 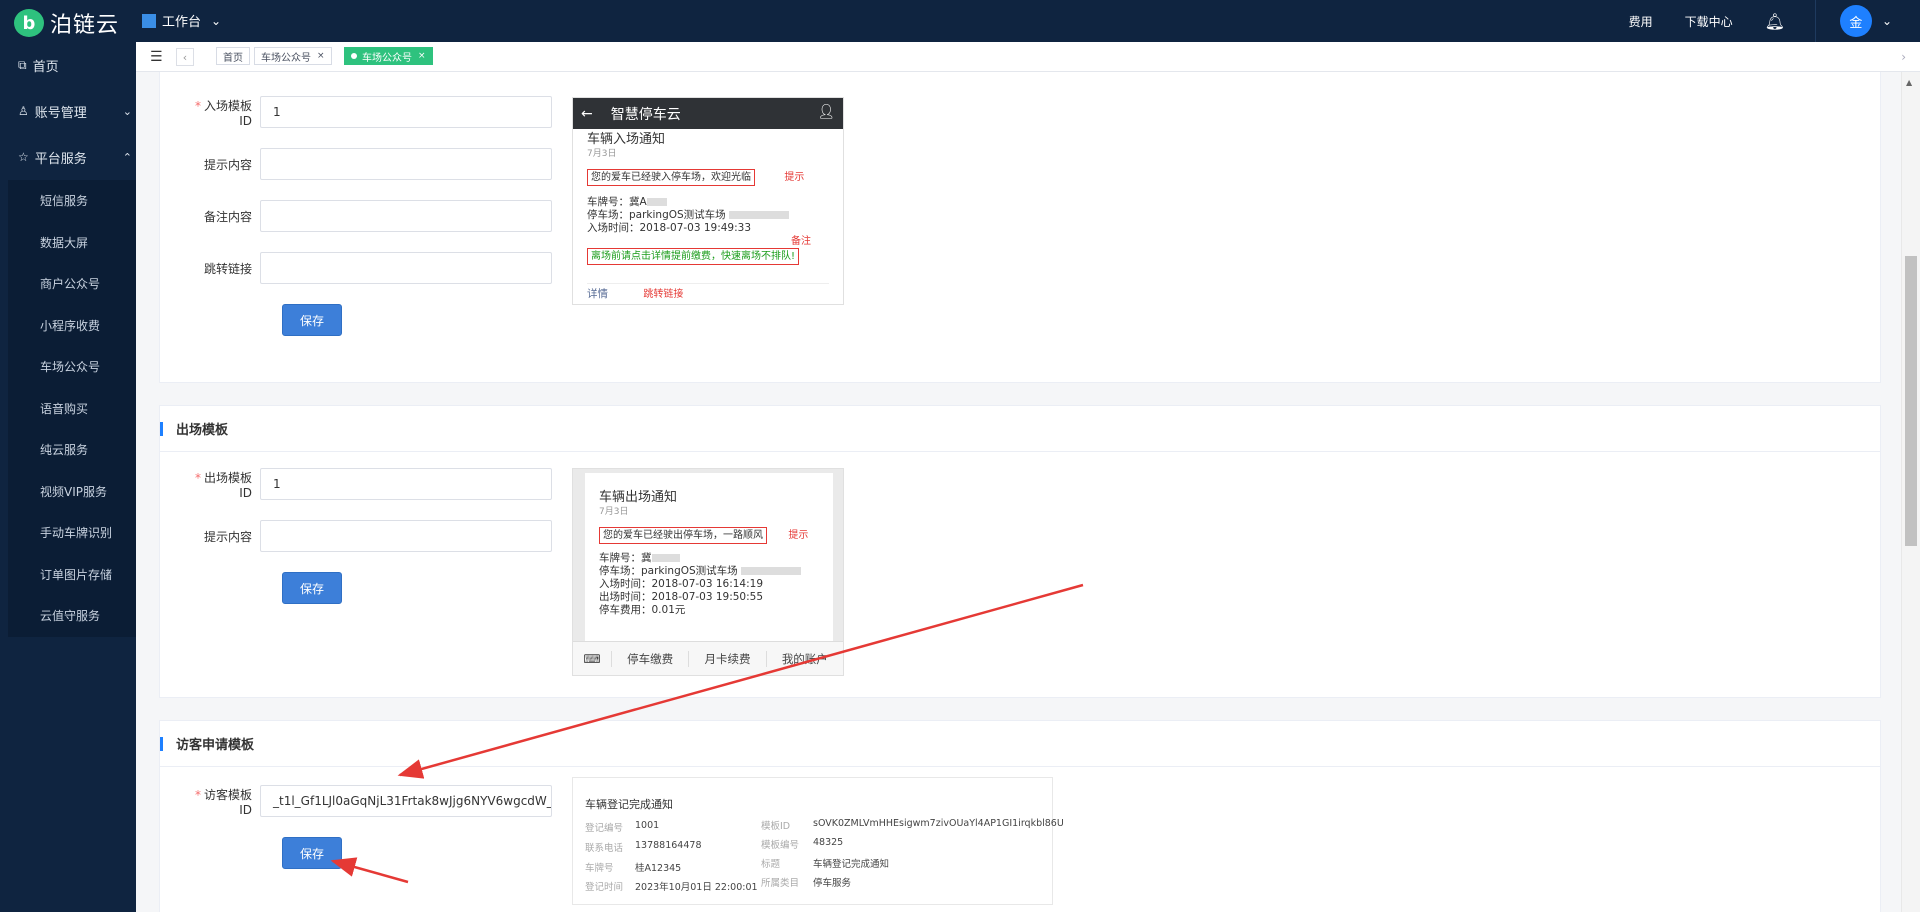 I want to click on preview-field: 车牌号 桂A12345, so click(x=633, y=868).